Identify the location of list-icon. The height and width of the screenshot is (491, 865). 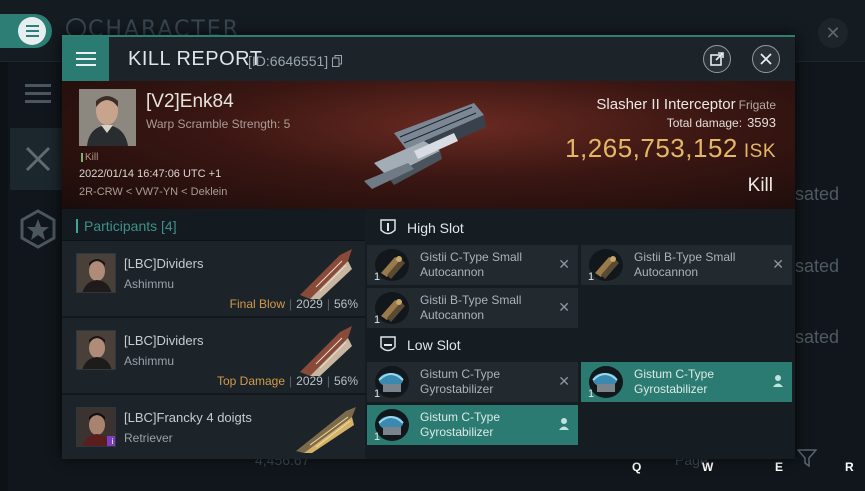
(38, 93).